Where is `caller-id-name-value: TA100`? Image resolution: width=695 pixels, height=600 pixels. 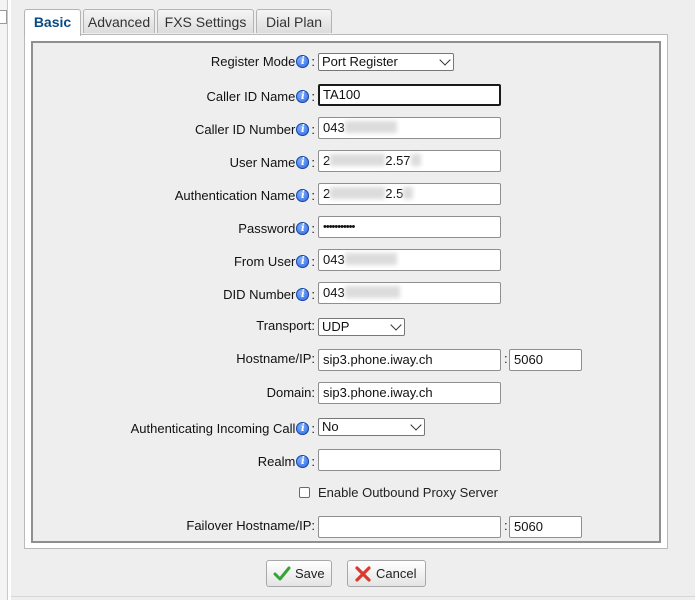 caller-id-name-value: TA100 is located at coordinates (342, 94).